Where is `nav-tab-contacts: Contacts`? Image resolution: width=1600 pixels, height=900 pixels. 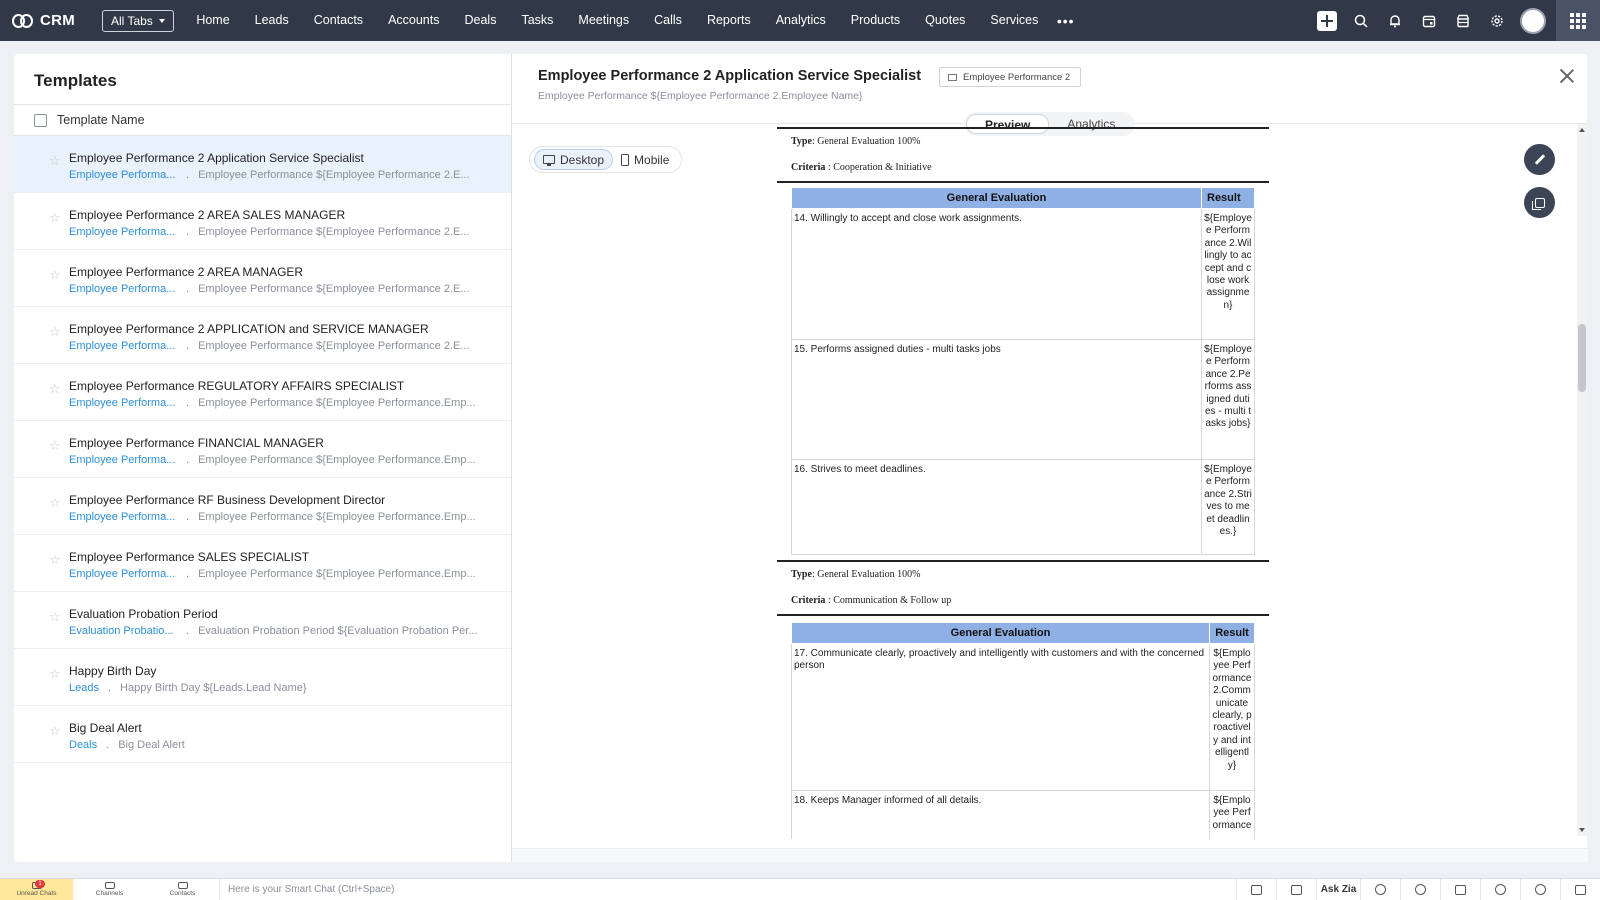 nav-tab-contacts: Contacts is located at coordinates (338, 20).